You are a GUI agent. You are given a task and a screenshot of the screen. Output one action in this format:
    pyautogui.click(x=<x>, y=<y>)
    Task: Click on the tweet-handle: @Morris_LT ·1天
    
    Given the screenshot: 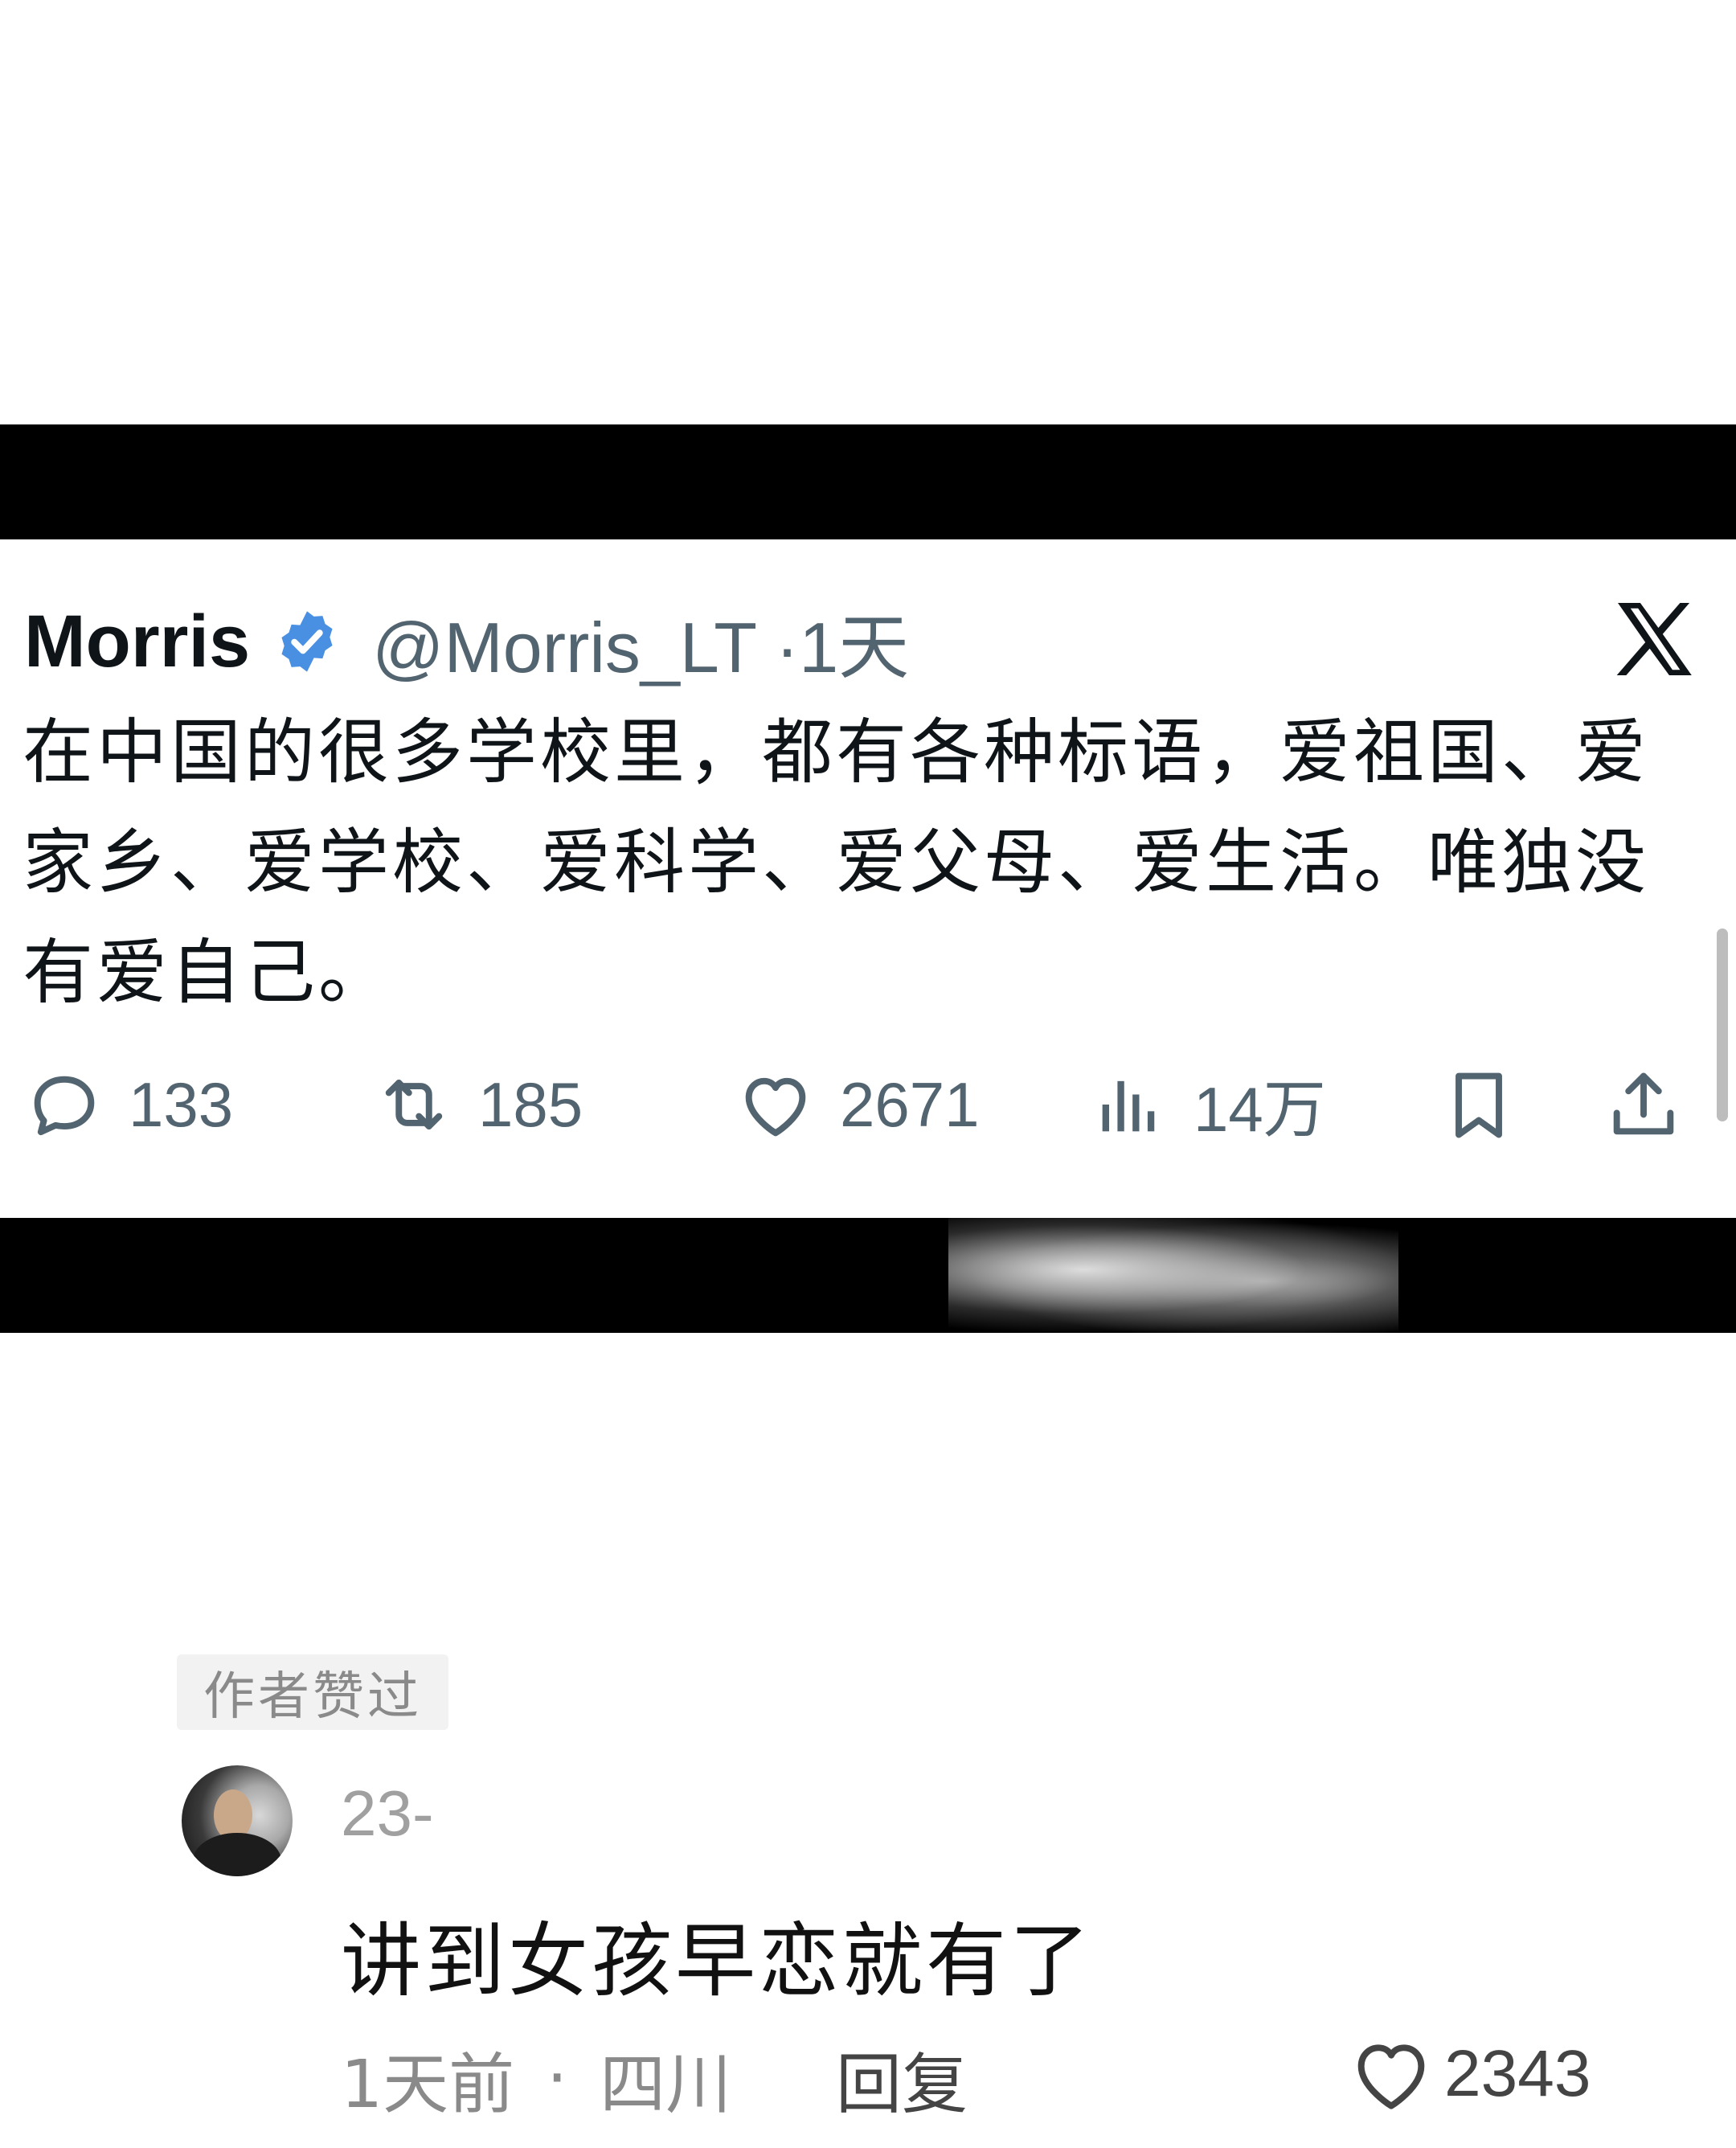 What is the action you would take?
    pyautogui.click(x=640, y=642)
    